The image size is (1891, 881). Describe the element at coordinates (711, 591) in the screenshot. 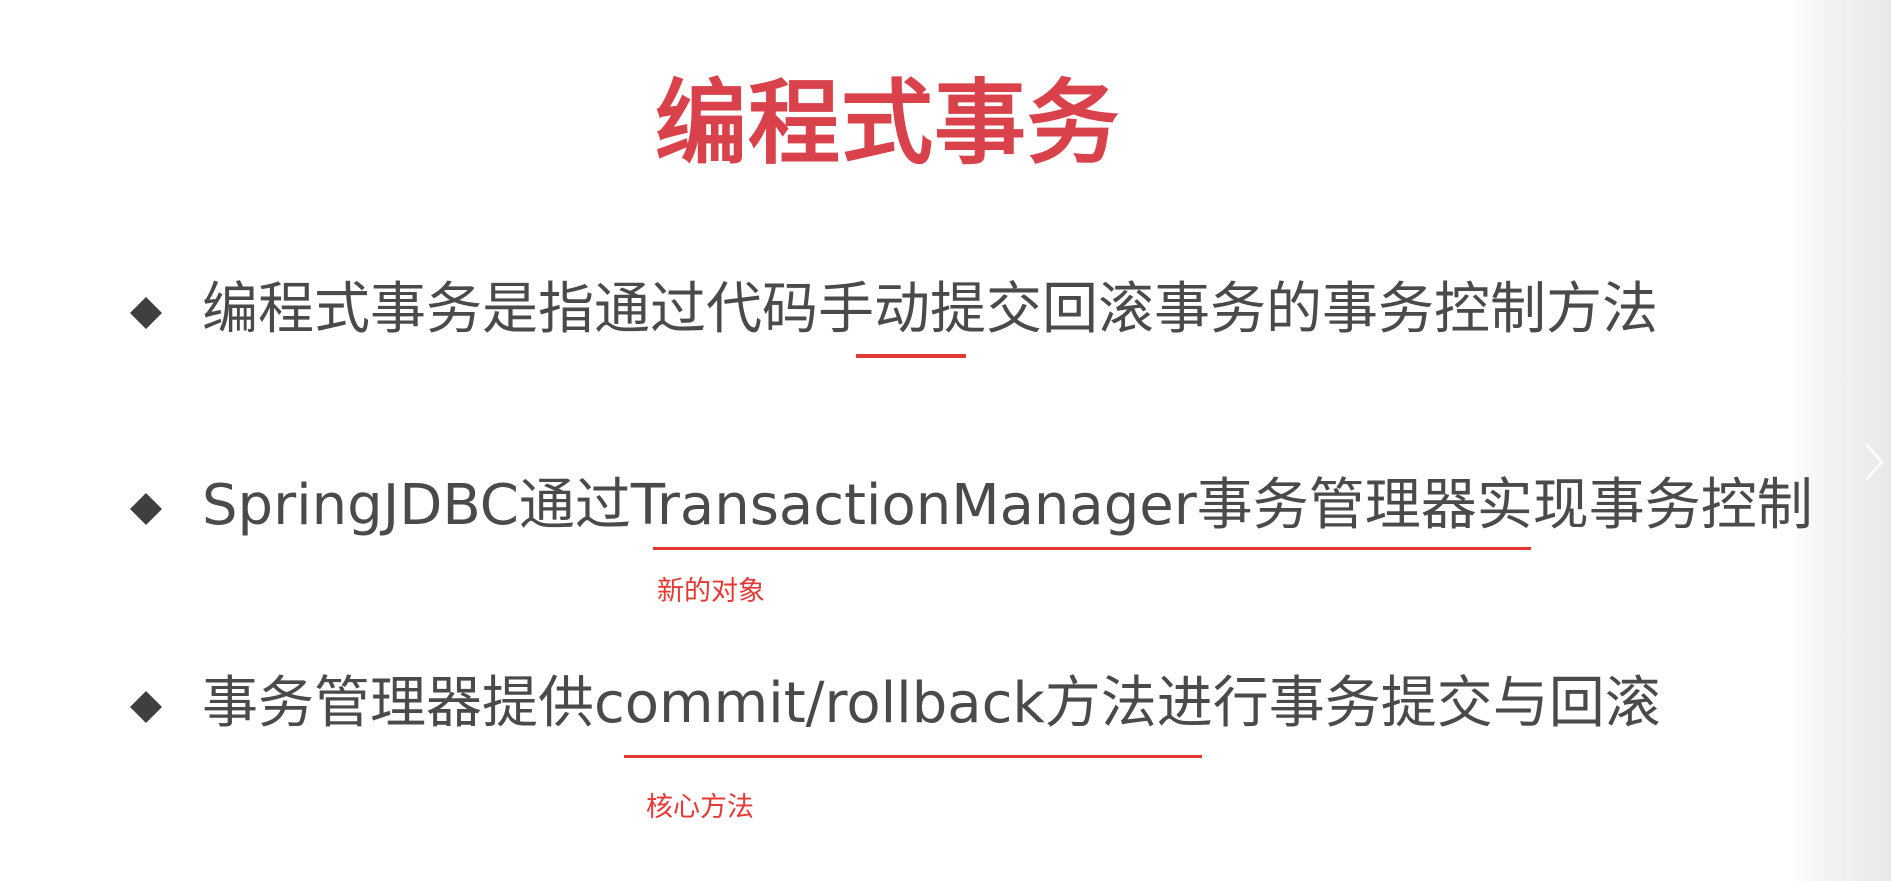

I see `annotation-note-1: 新的对象` at that location.